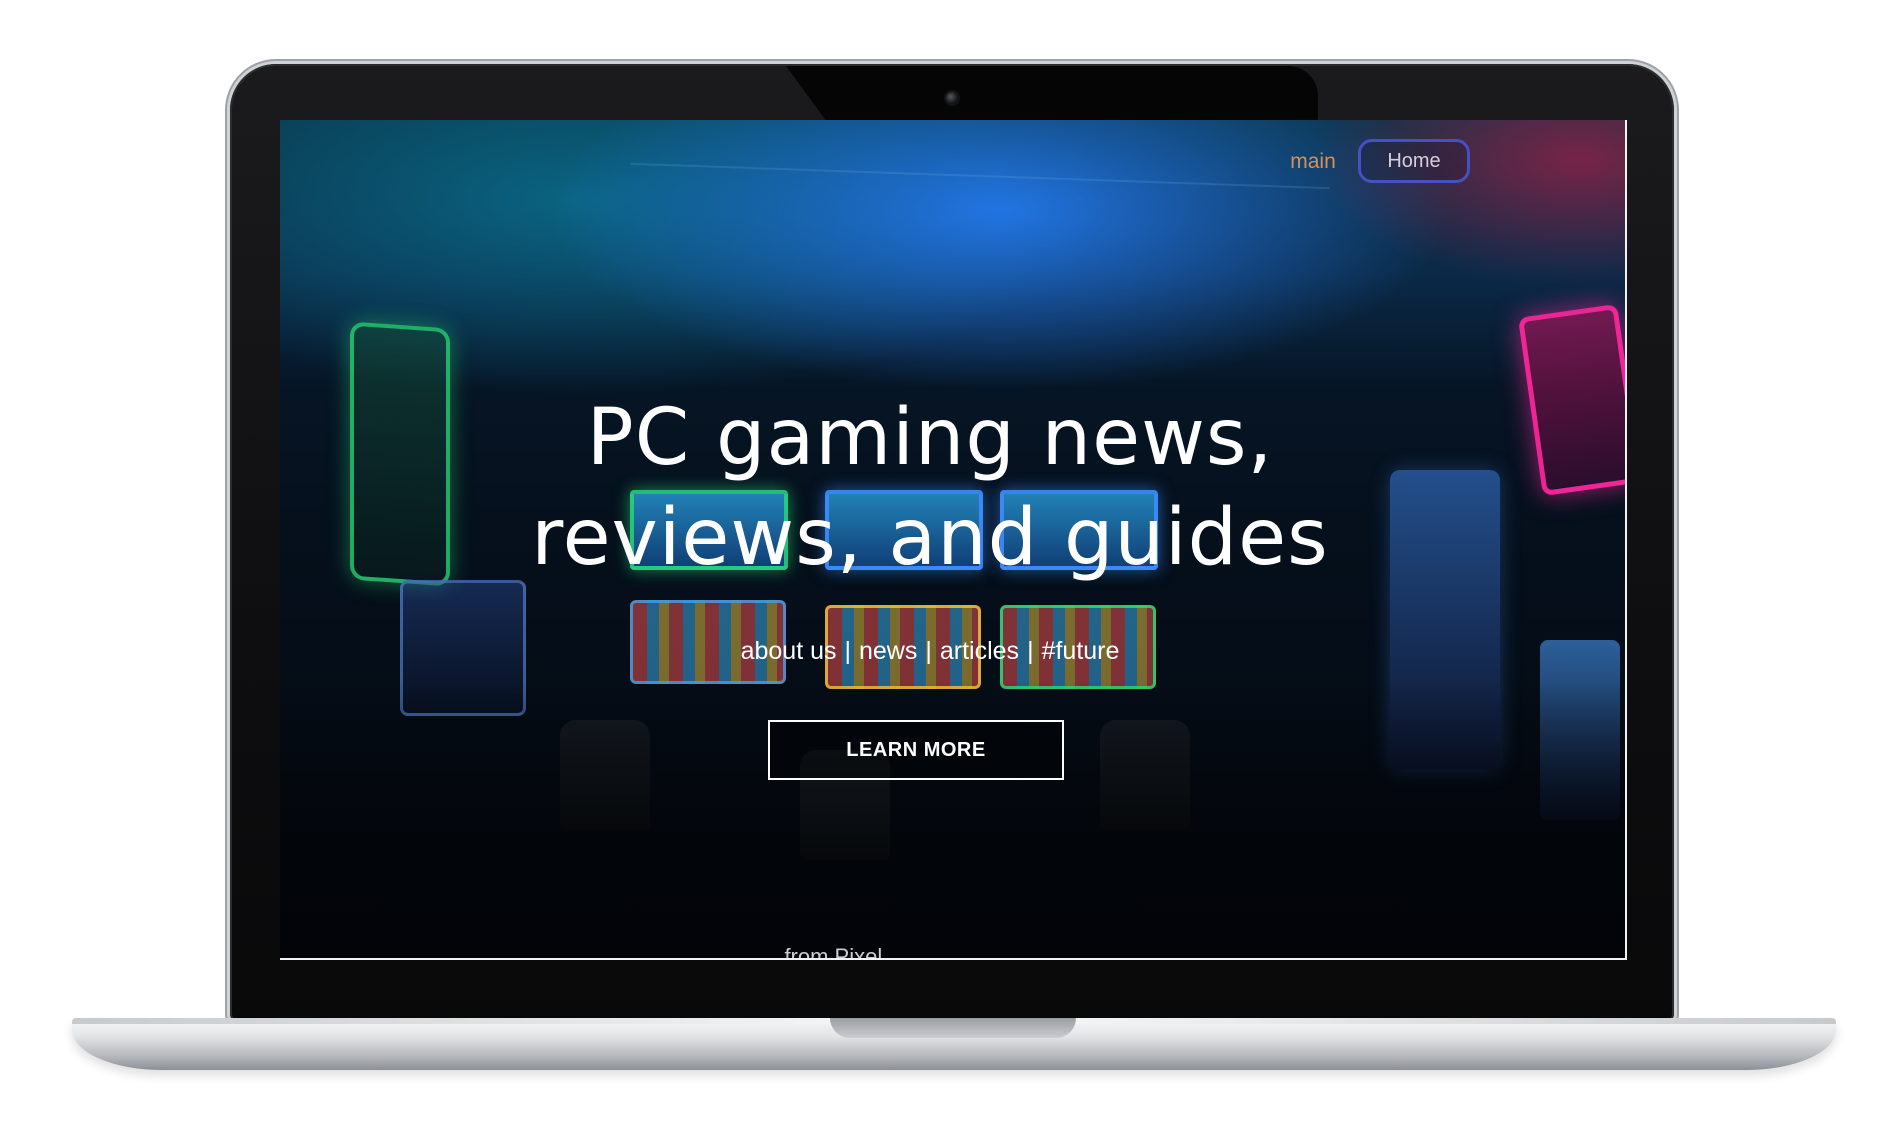 This screenshot has height=1139, width=1895. What do you see at coordinates (1414, 161) in the screenshot?
I see `nav-home-button: Home` at bounding box center [1414, 161].